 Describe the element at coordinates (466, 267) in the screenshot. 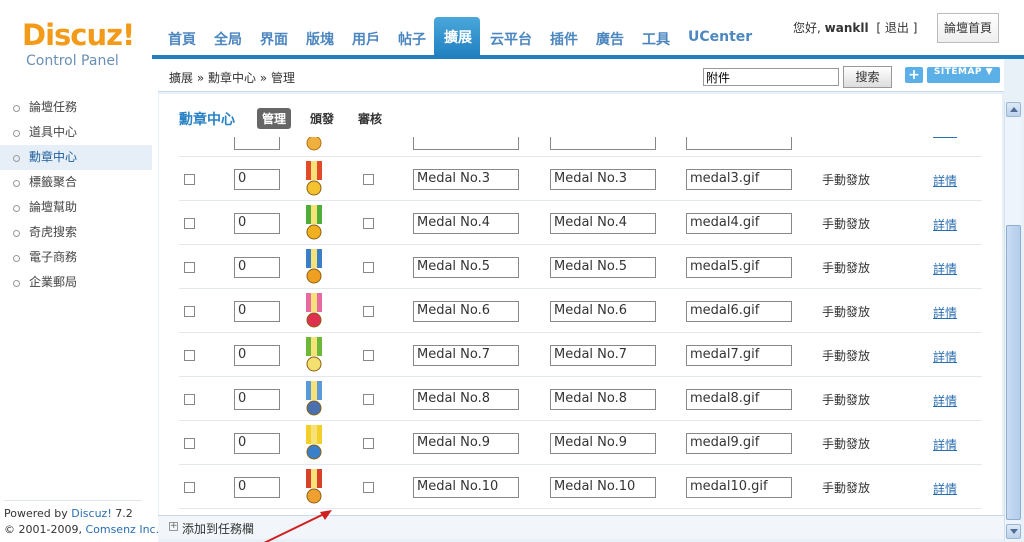

I see `medal-name-input: Medal No.5` at that location.